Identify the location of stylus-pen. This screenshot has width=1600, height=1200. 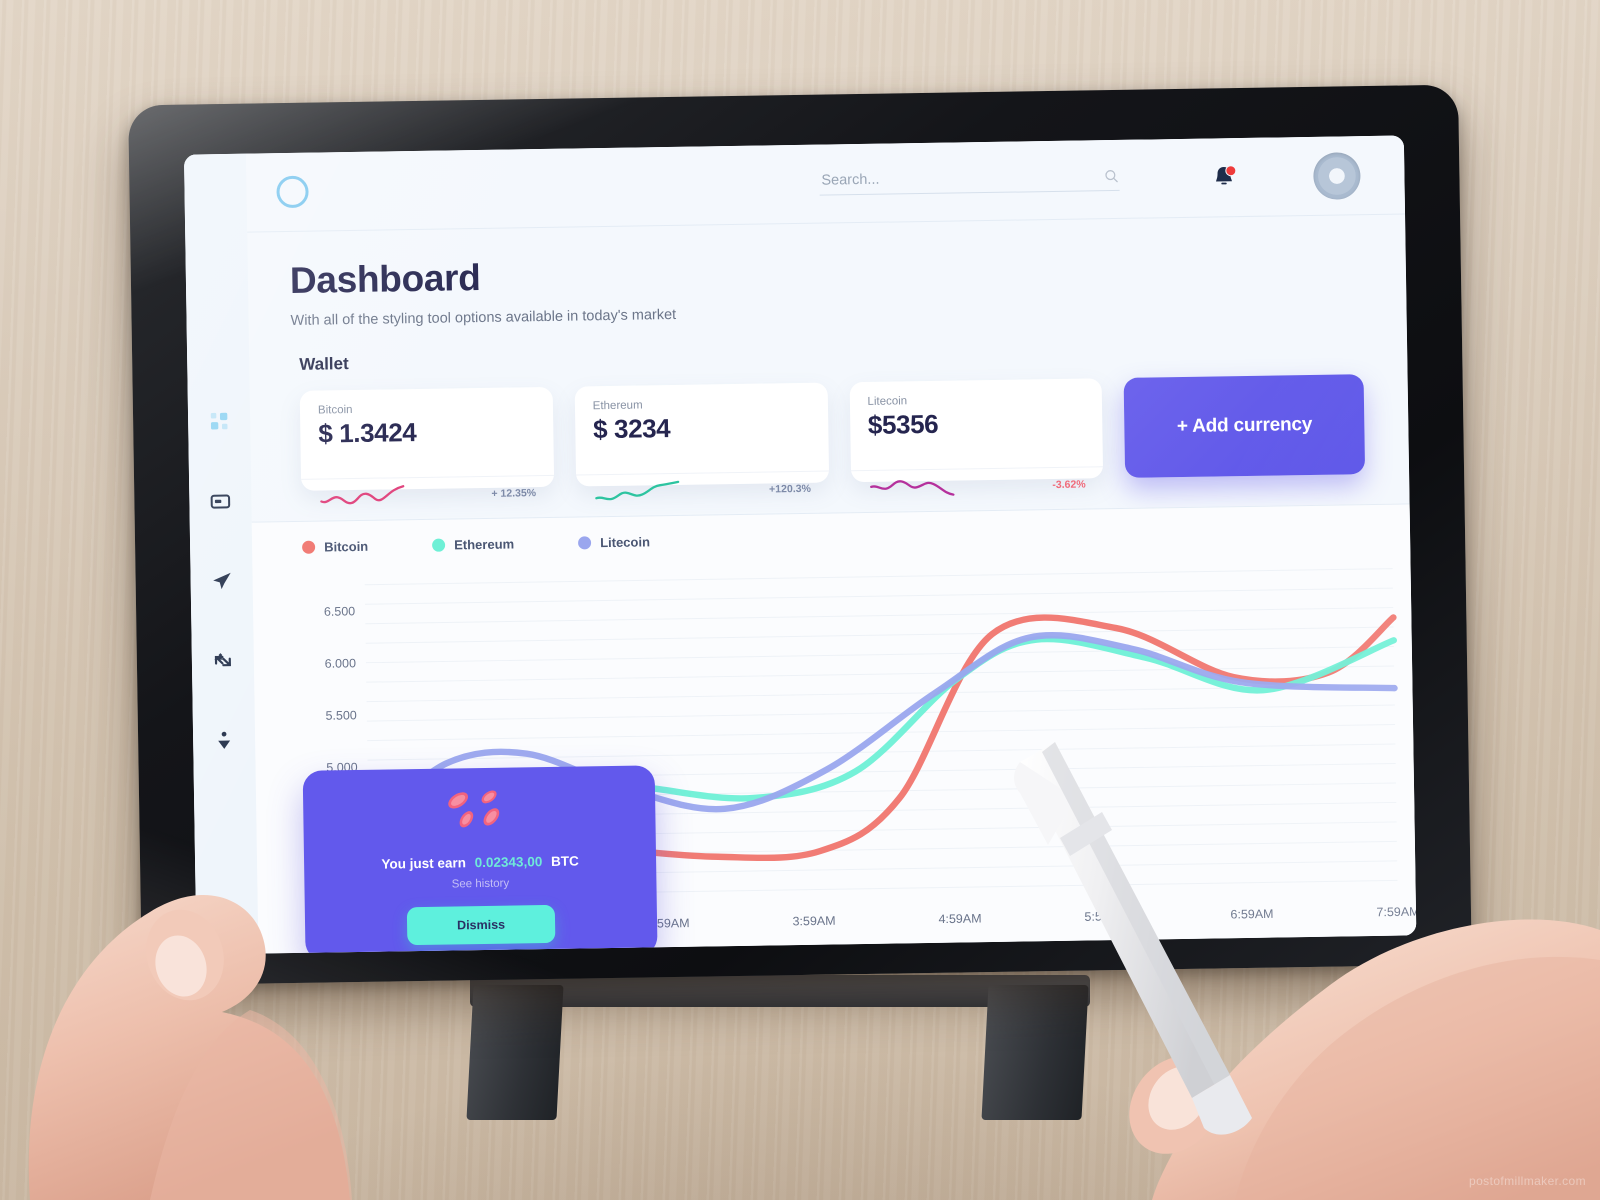
(1133, 938).